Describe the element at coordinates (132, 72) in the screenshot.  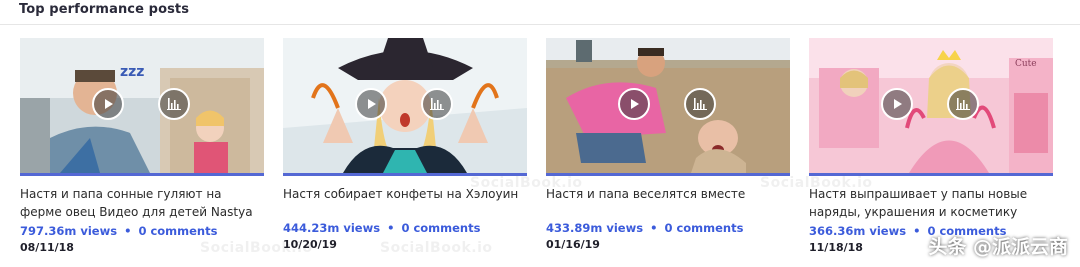
I see `svg-text: zzz` at that location.